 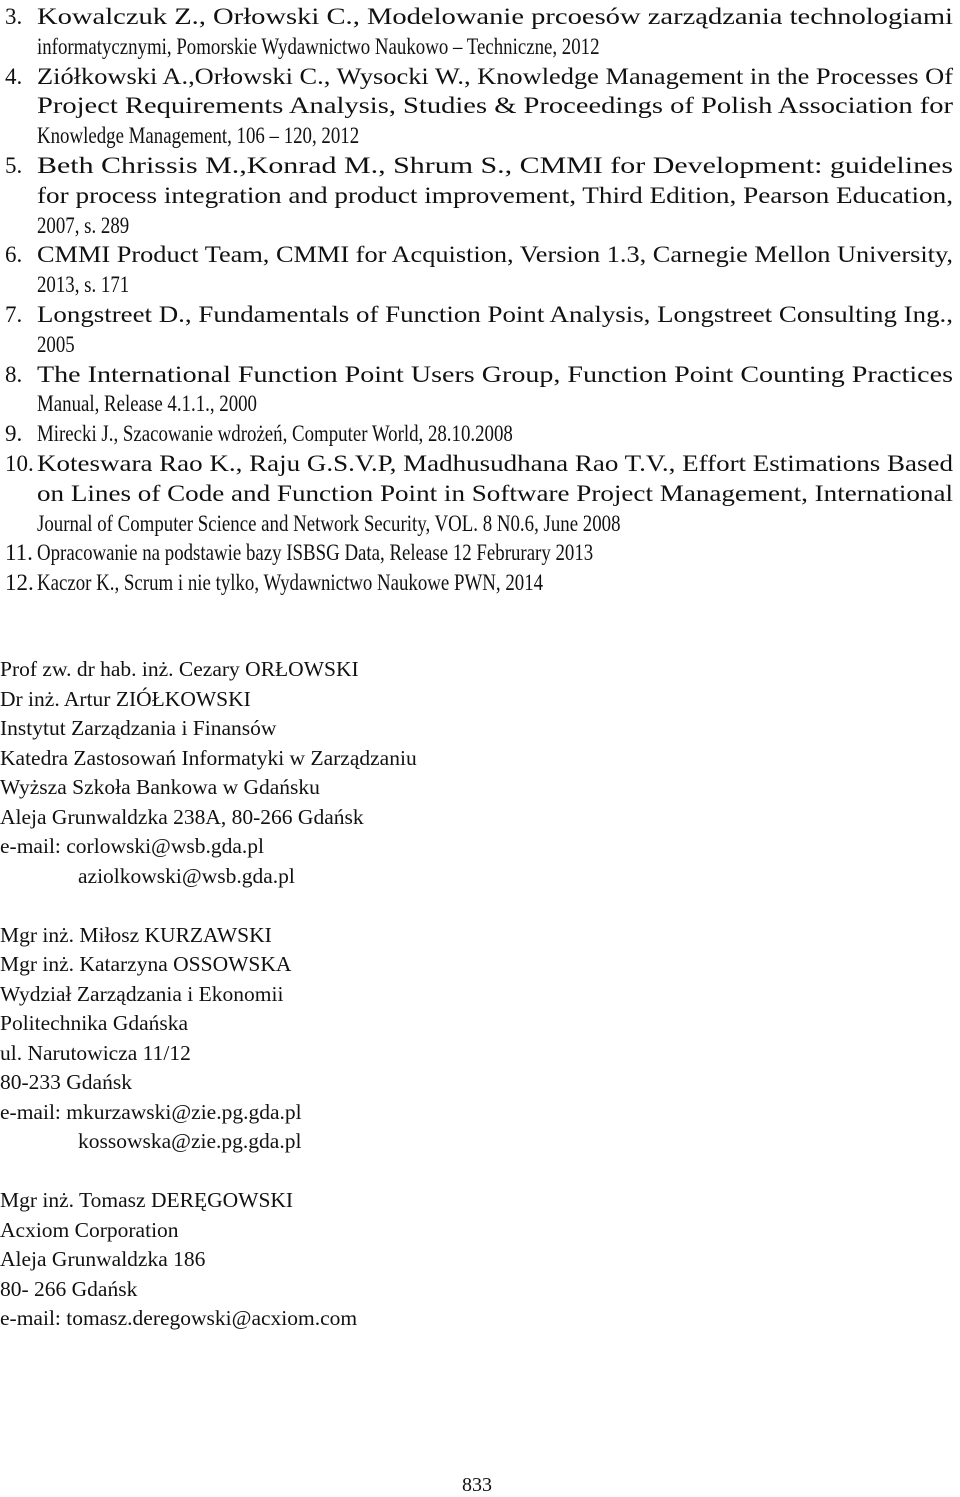 I want to click on reference-number: 12., so click(x=19, y=583).